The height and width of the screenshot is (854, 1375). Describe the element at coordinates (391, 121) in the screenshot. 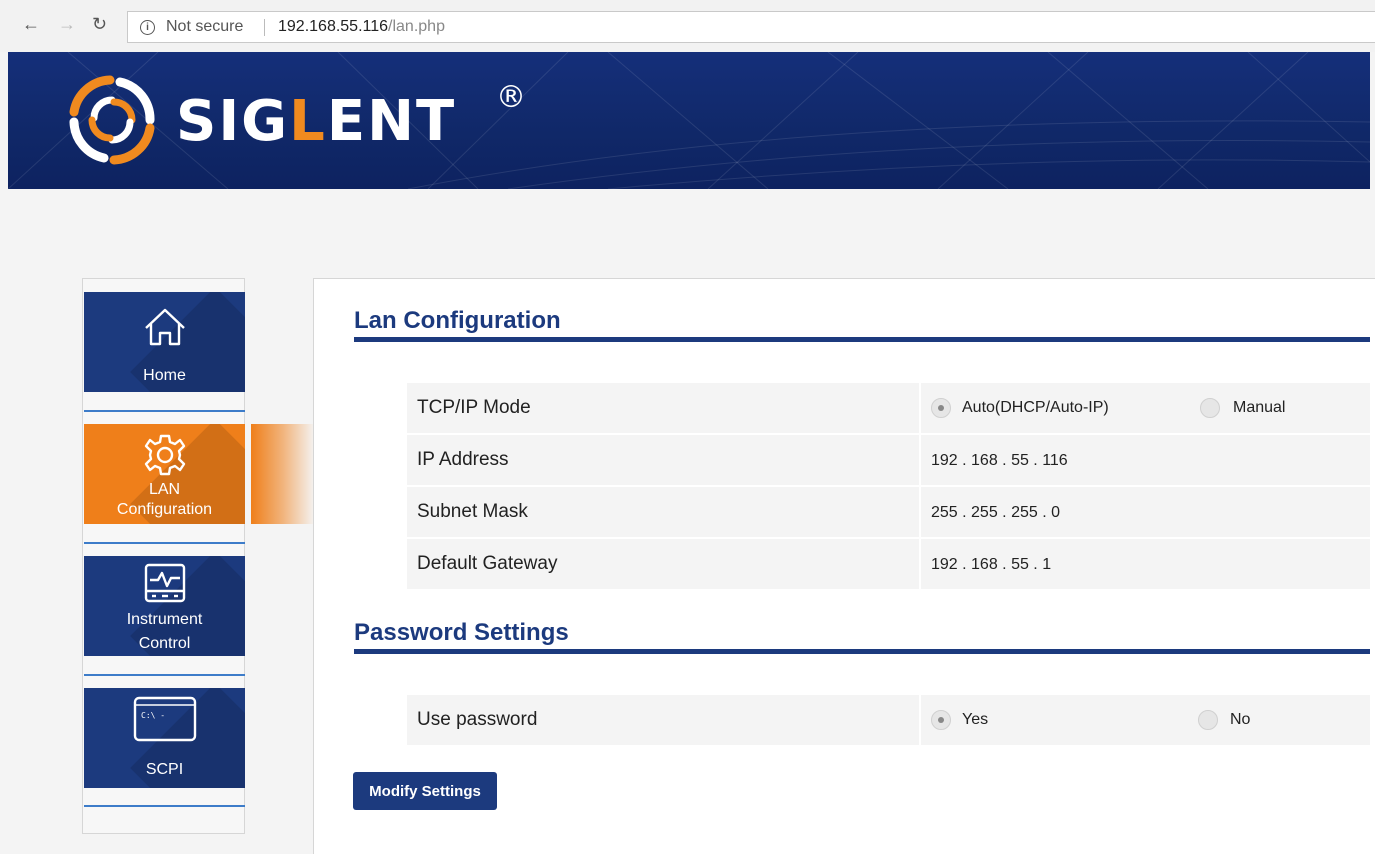

I see `logo-text-post: ENT` at that location.